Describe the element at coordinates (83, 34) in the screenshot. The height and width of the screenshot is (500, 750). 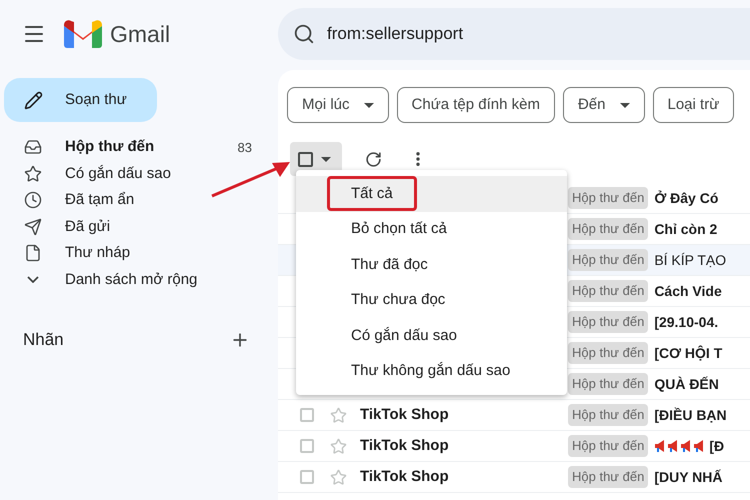
I see `gmail-logo-icon` at that location.